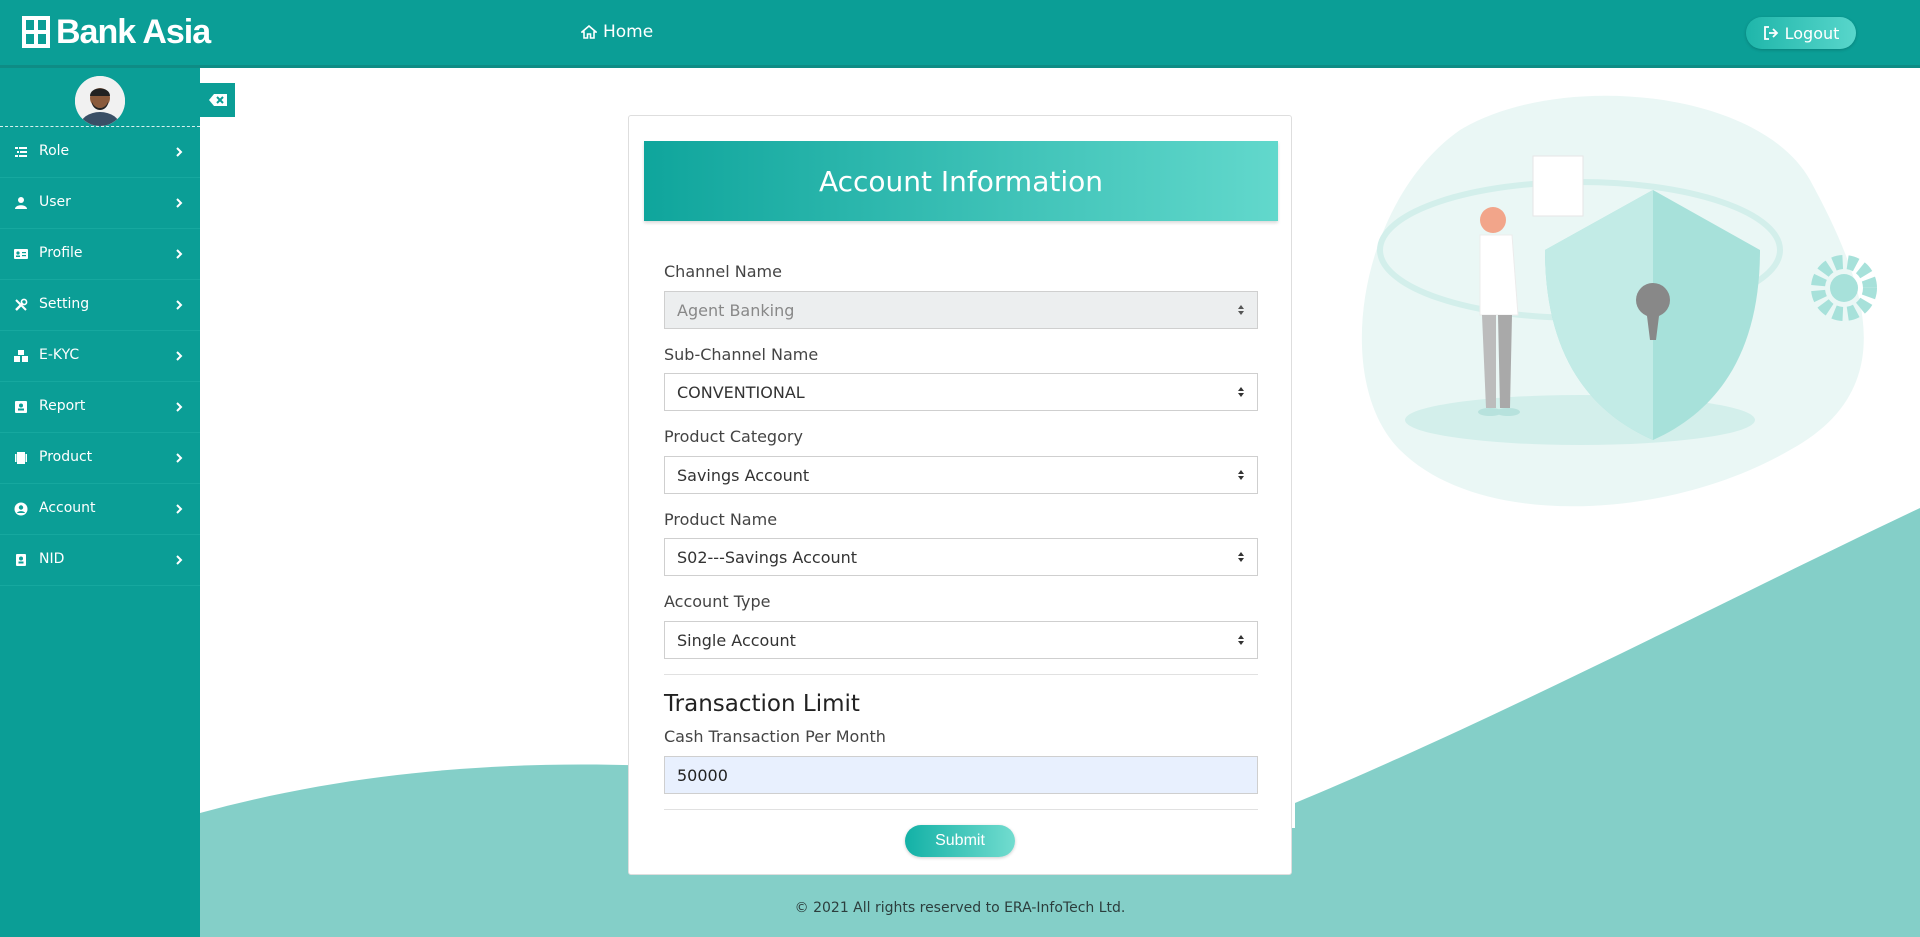  I want to click on sub-channel-name-label: Sub-Channel Name, so click(741, 354).